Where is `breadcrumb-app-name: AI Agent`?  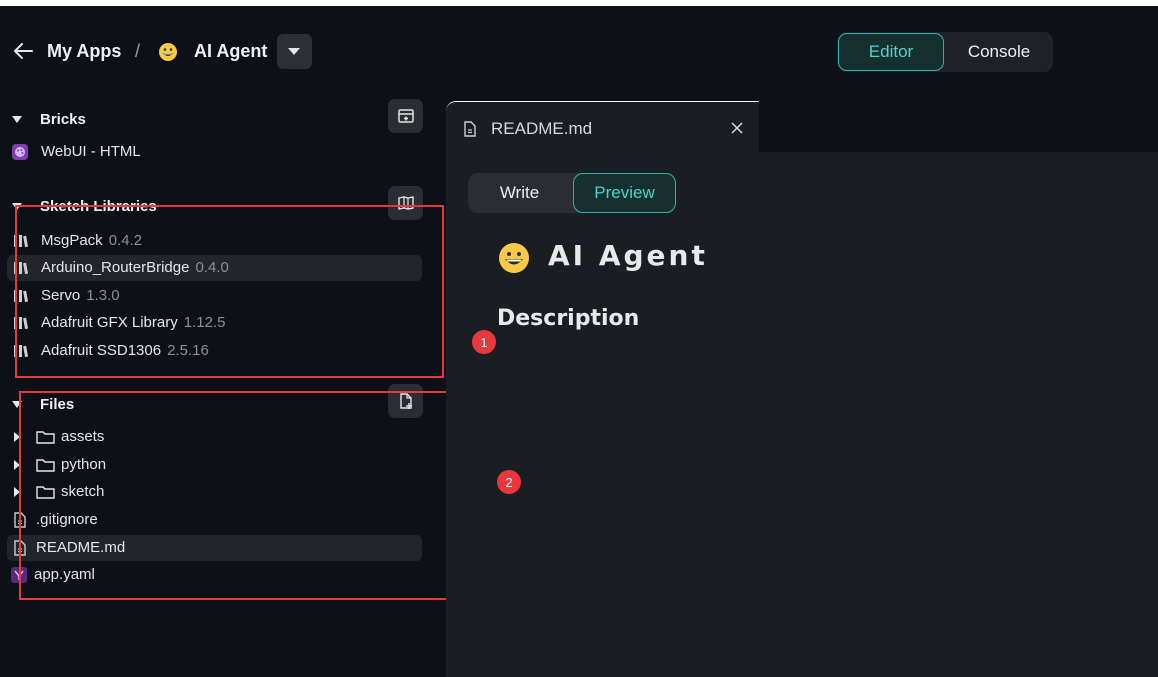 breadcrumb-app-name: AI Agent is located at coordinates (231, 51).